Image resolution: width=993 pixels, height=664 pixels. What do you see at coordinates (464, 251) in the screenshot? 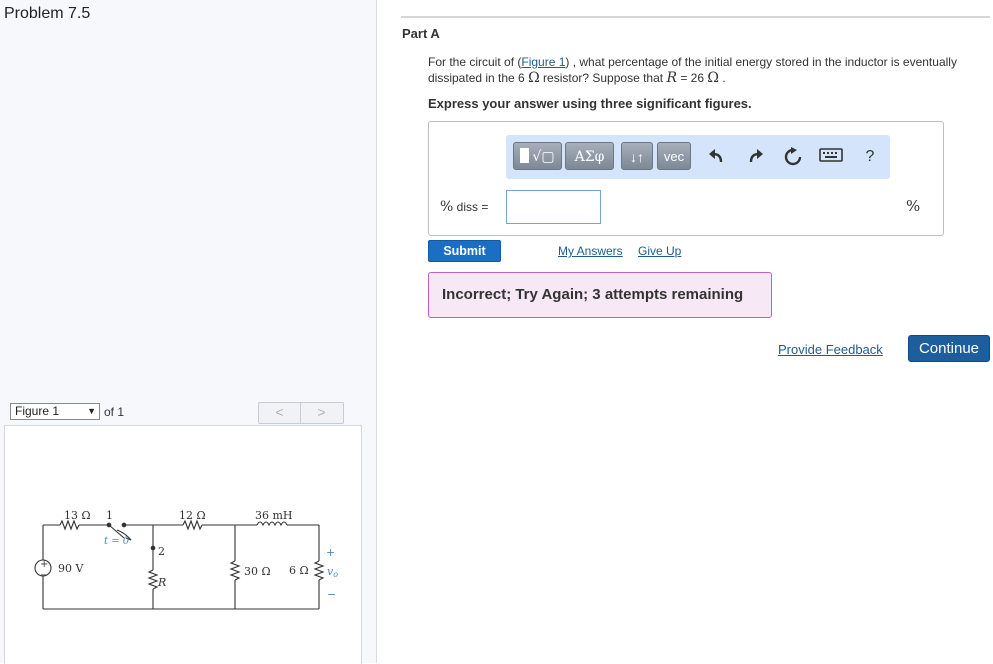
I see `submit-button: Submit` at bounding box center [464, 251].